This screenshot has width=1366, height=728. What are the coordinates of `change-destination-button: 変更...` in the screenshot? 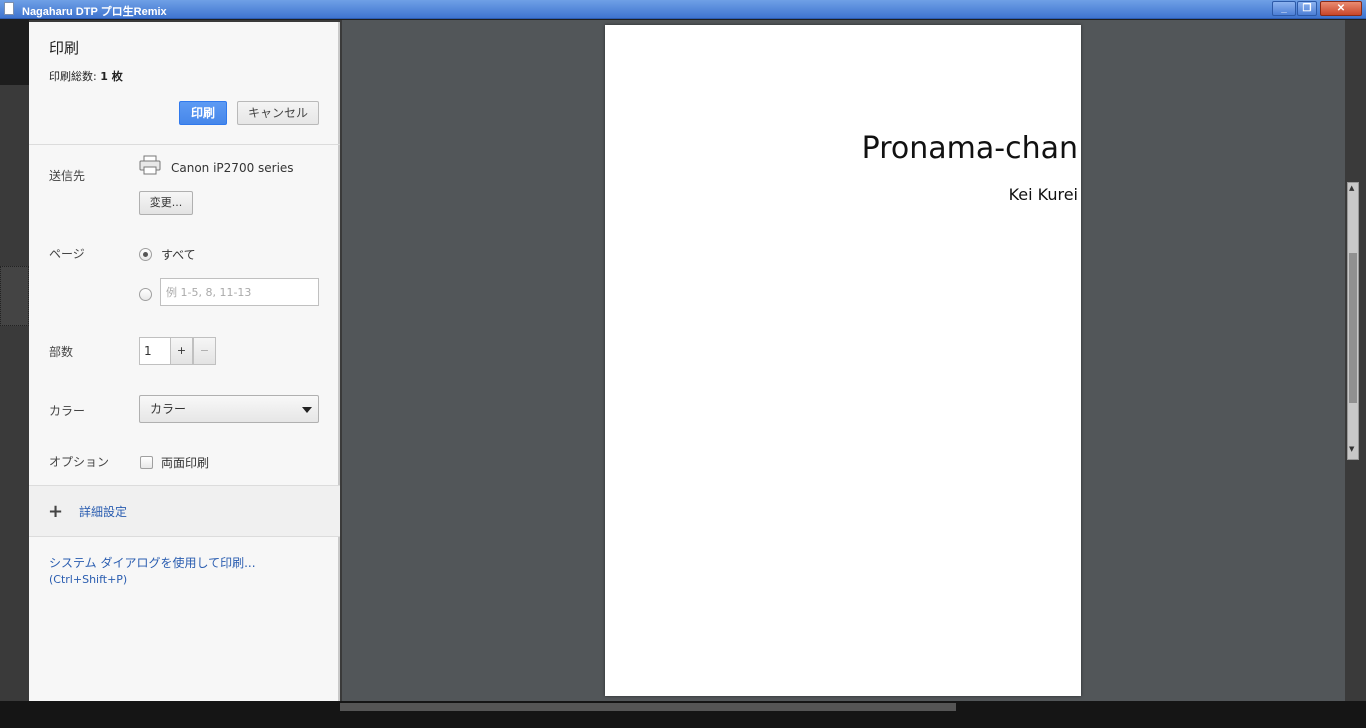 It's located at (166, 203).